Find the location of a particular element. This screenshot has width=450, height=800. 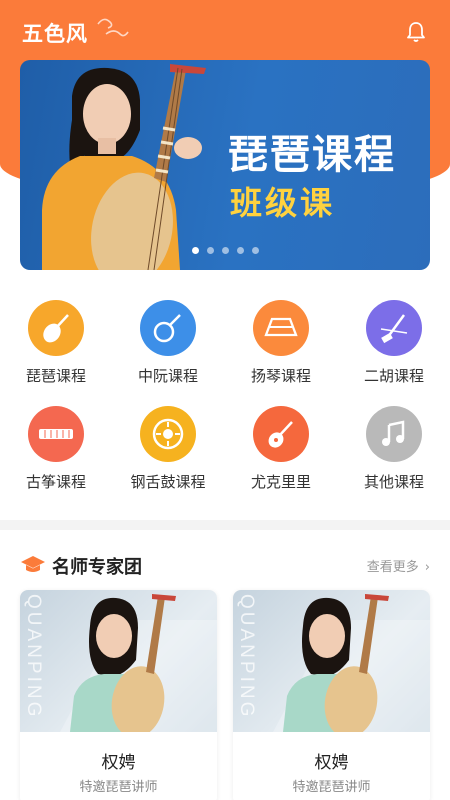

music-note-icon is located at coordinates (394, 434).